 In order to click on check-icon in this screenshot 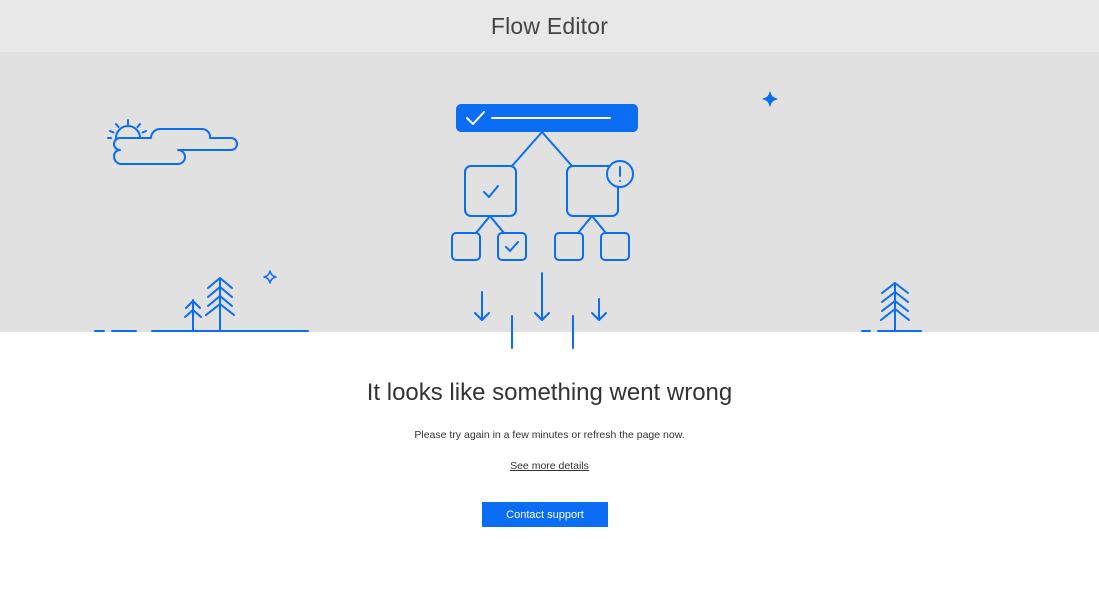, I will do `click(491, 191)`.